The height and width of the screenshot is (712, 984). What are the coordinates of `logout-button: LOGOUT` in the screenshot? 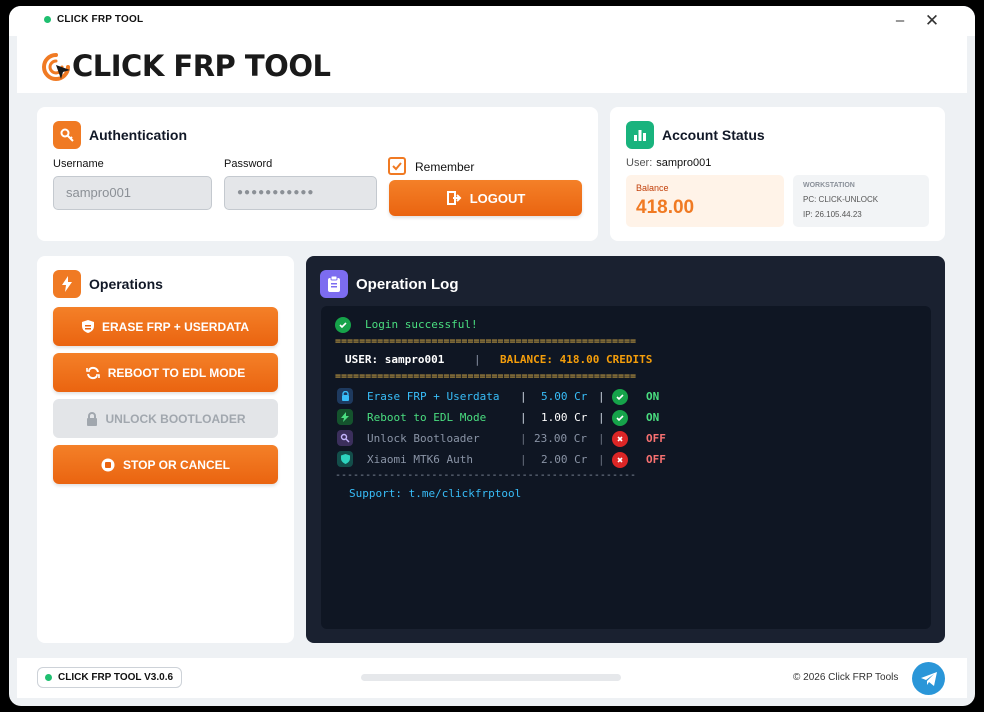 It's located at (485, 198).